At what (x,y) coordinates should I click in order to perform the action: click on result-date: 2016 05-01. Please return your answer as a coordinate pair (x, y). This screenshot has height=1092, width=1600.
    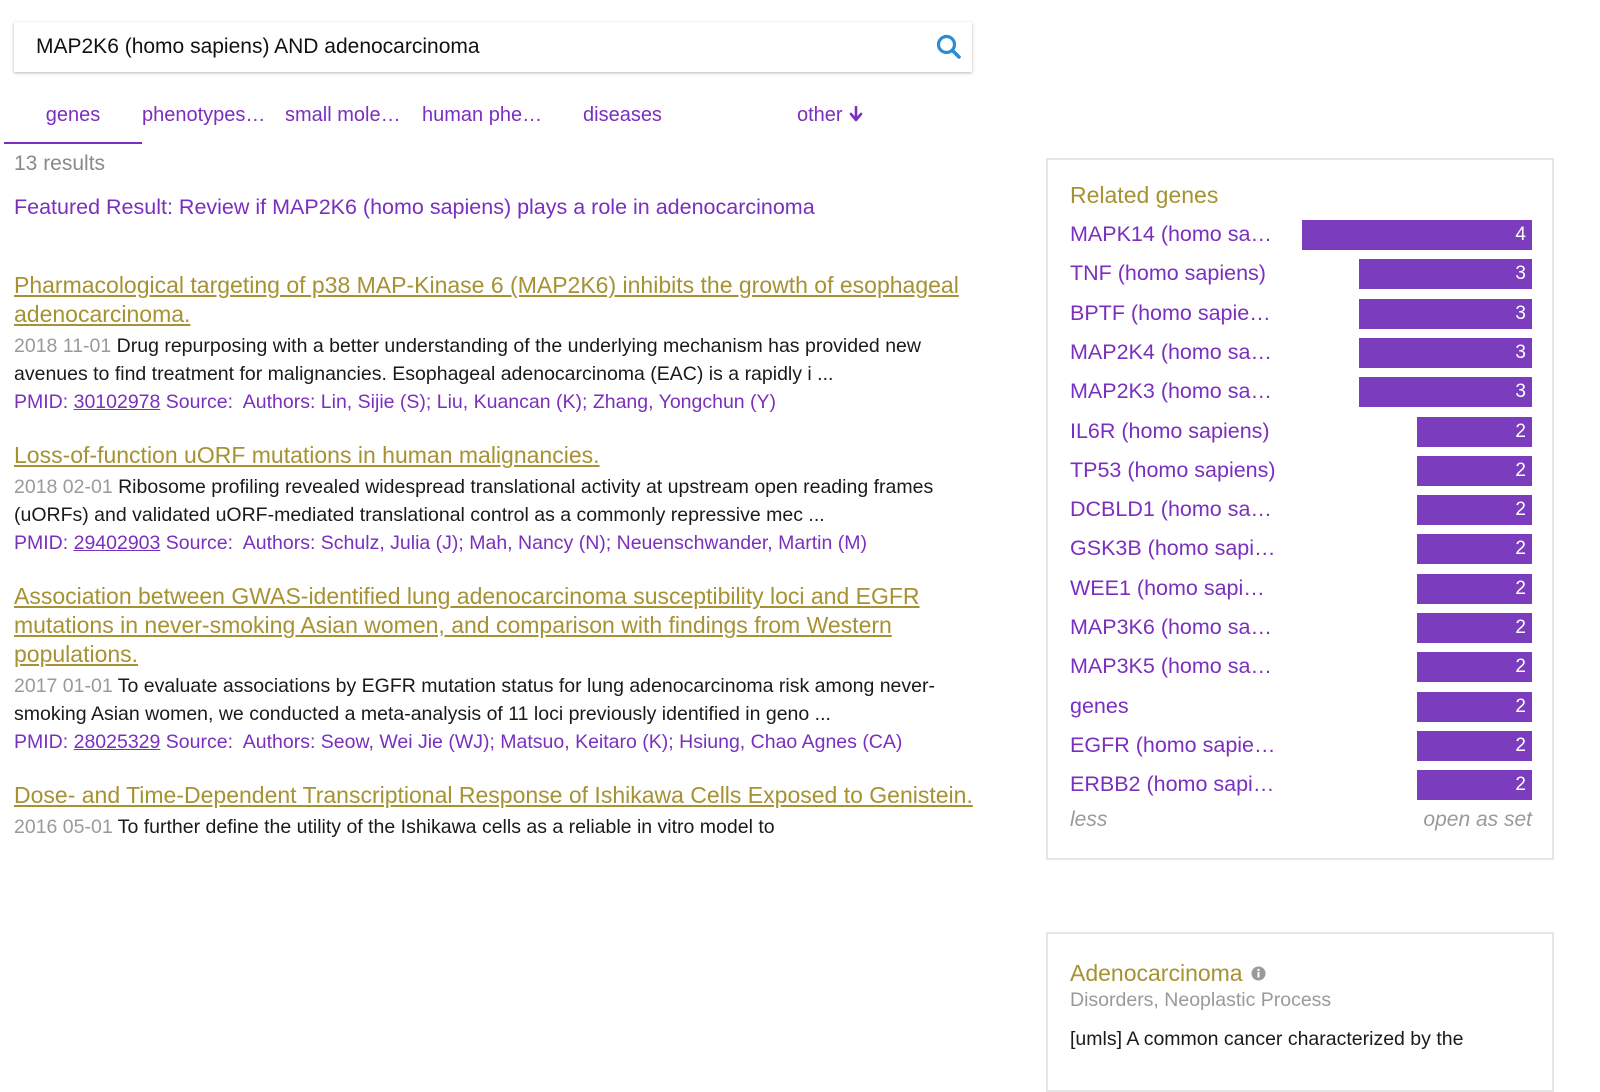
    Looking at the image, I should click on (63, 827).